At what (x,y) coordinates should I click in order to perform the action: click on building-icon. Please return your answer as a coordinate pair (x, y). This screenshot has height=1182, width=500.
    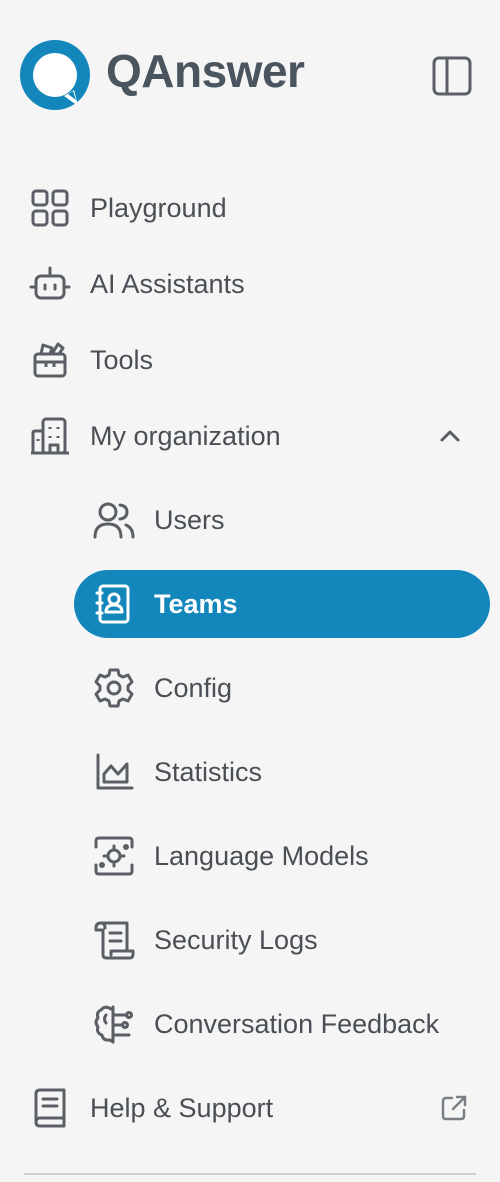
    Looking at the image, I should click on (50, 436).